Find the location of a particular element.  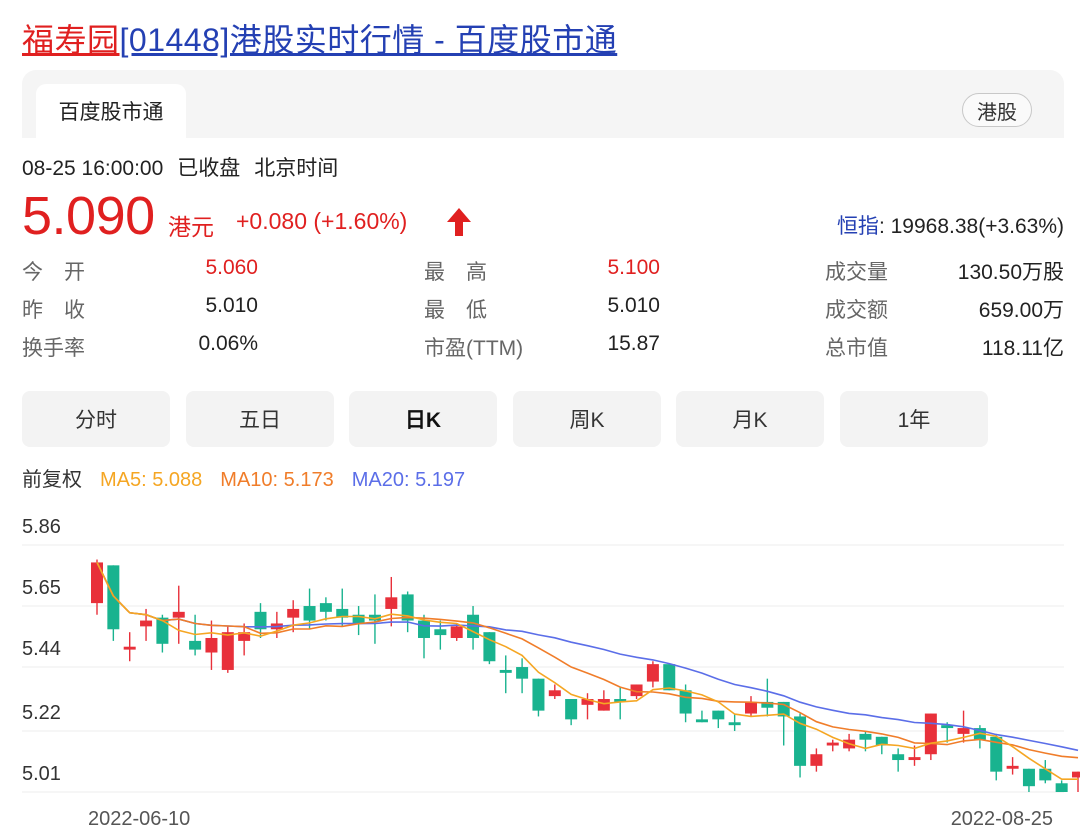

stat-label: 最 低 is located at coordinates (455, 310).